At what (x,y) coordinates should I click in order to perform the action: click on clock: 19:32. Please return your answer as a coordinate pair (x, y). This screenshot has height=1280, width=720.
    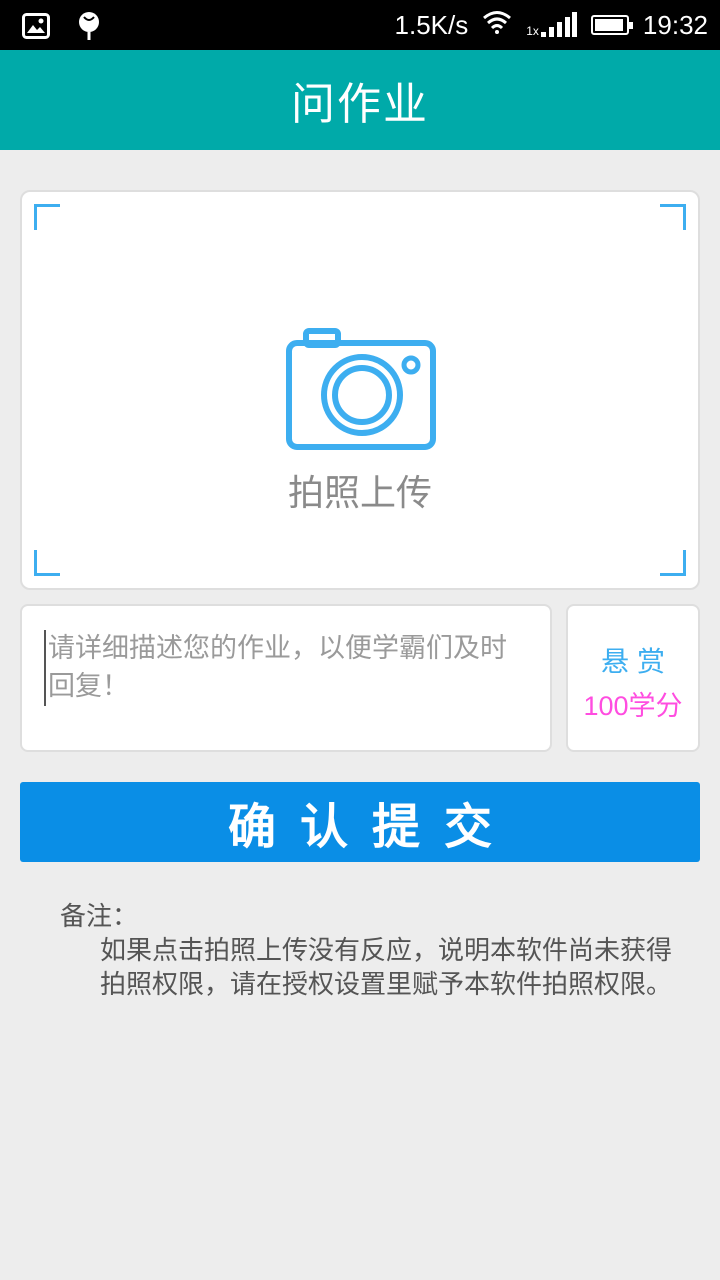
    Looking at the image, I should click on (675, 24).